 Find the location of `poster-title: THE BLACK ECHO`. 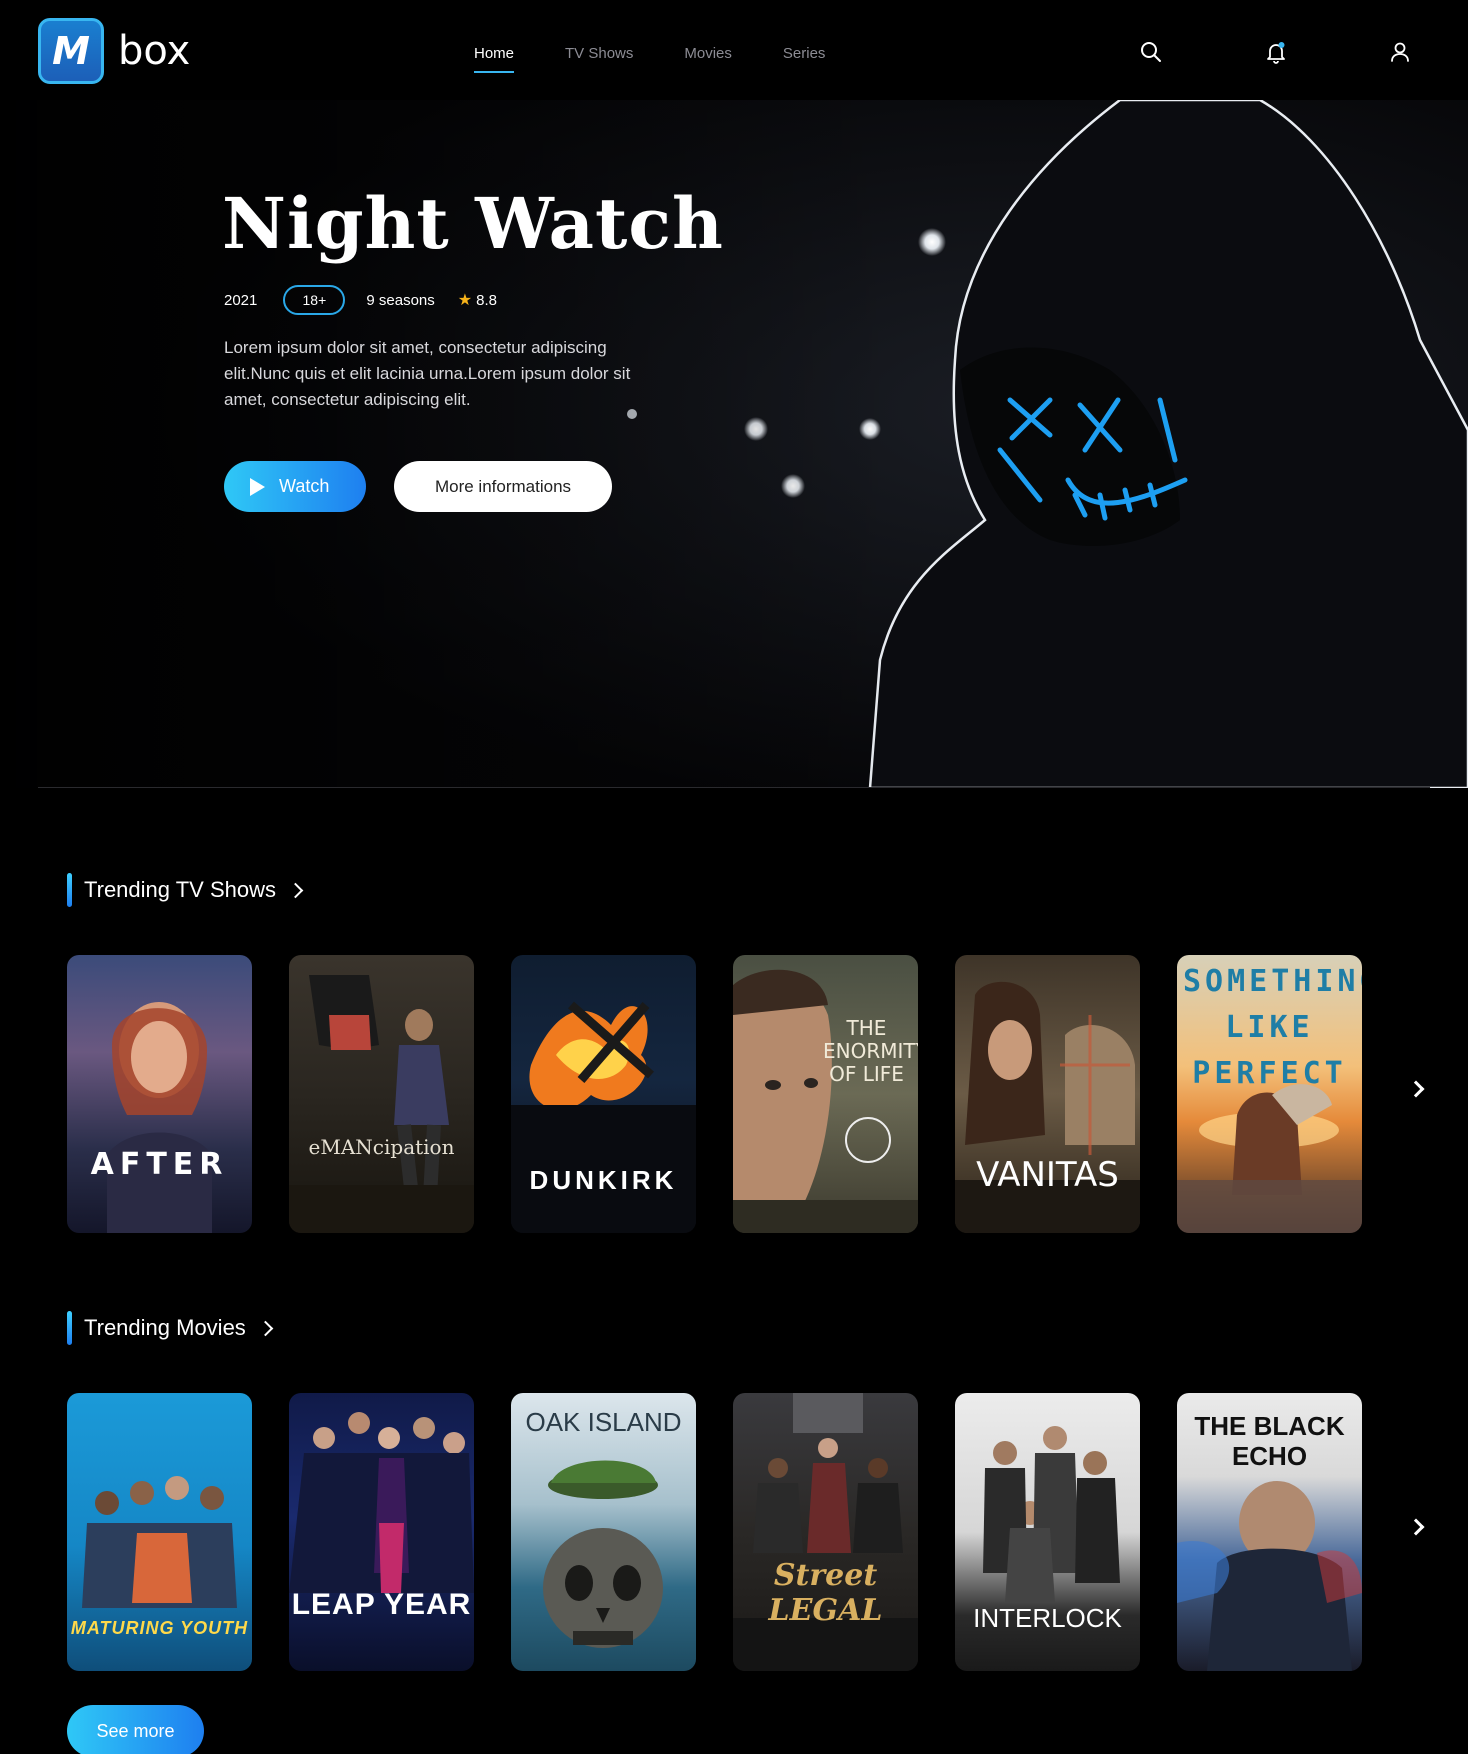

poster-title: THE BLACK ECHO is located at coordinates (1269, 1441).